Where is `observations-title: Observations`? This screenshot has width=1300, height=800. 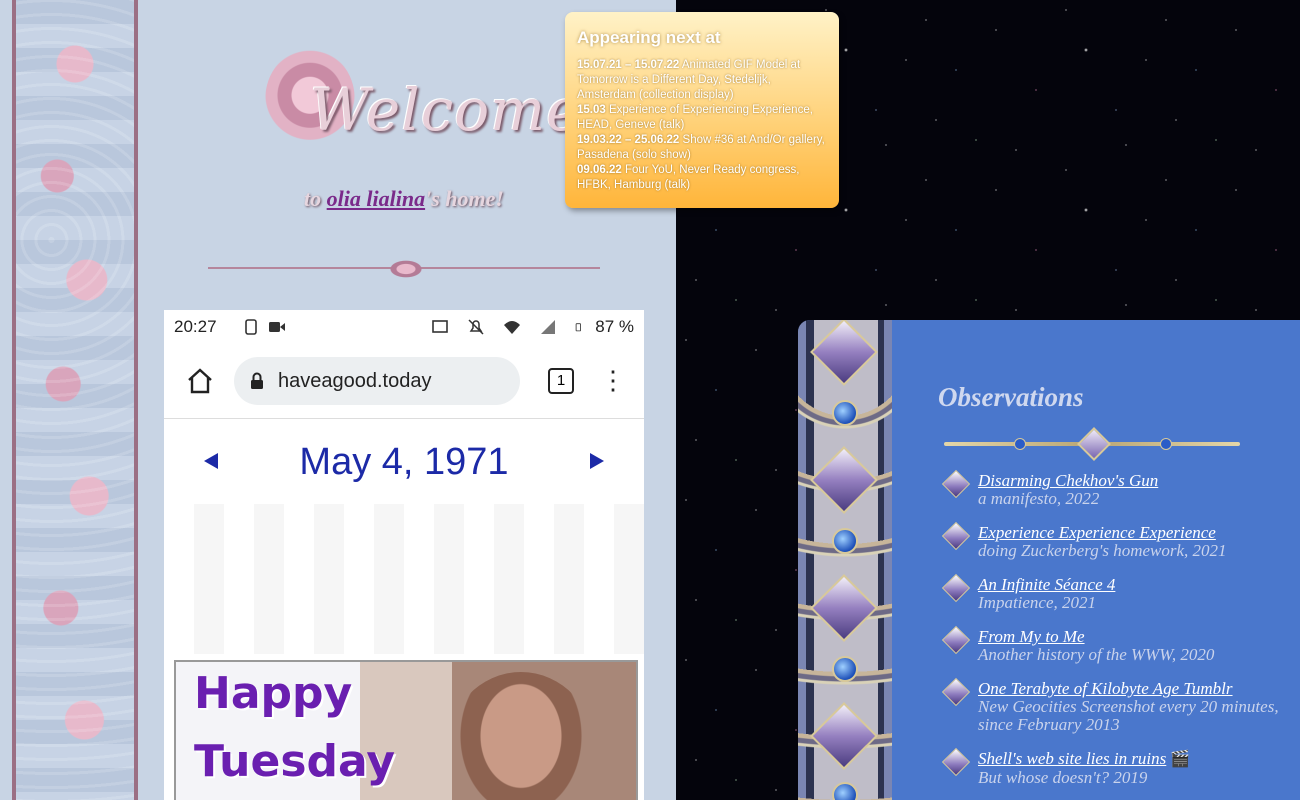 observations-title: Observations is located at coordinates (1011, 397).